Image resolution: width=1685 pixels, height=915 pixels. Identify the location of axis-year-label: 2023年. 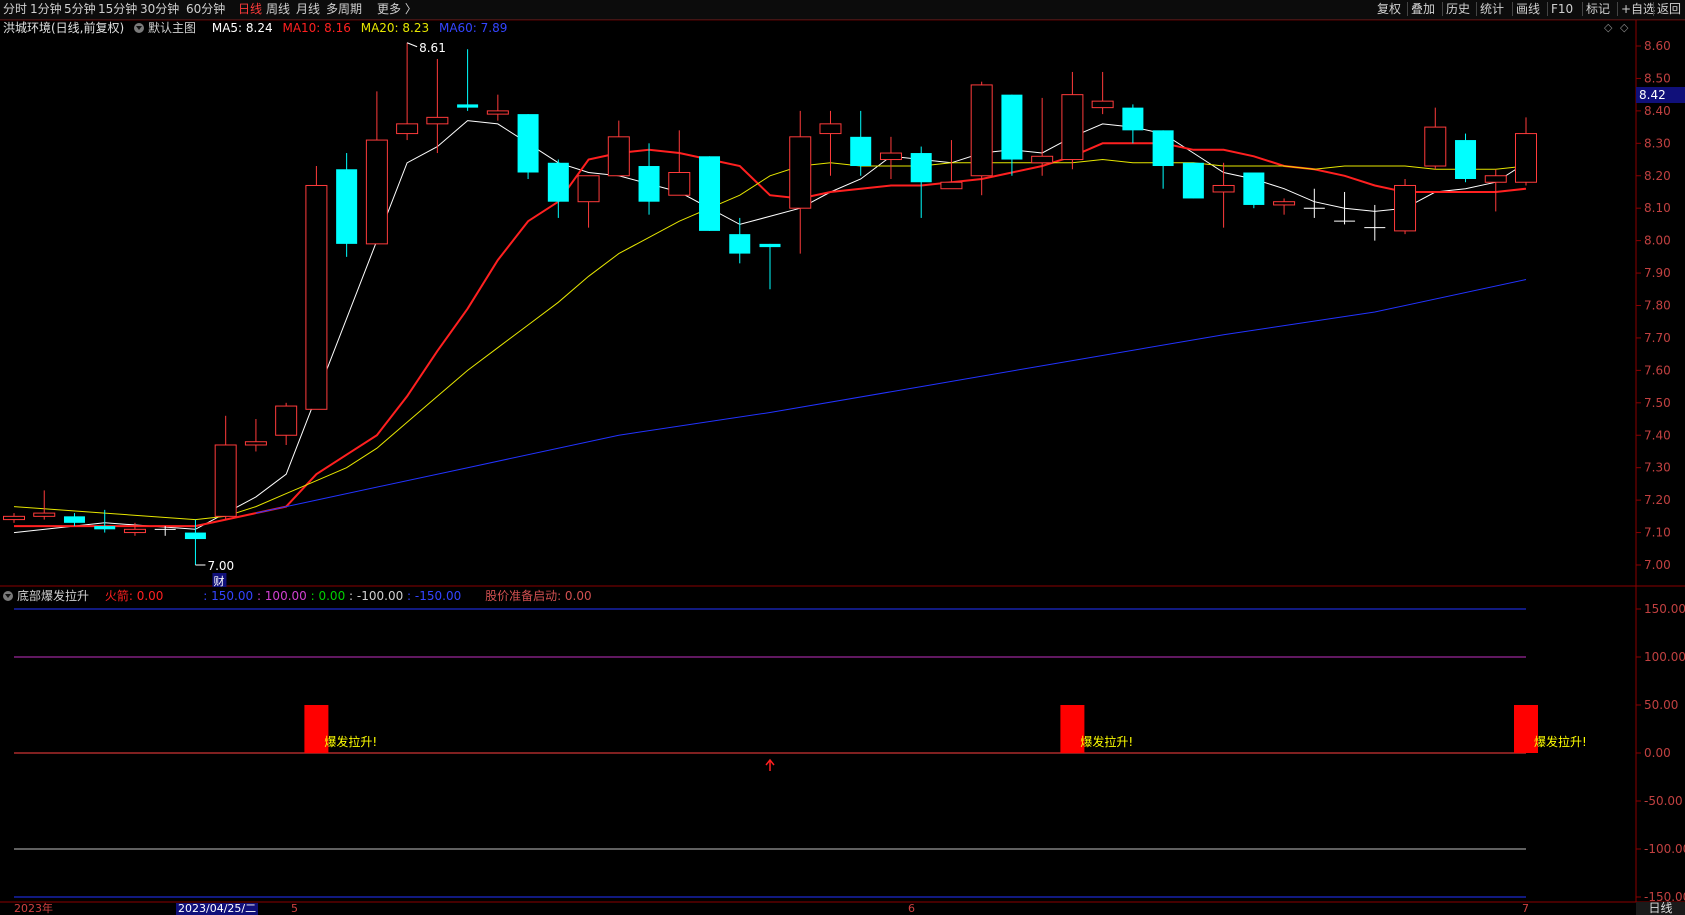
(33, 908).